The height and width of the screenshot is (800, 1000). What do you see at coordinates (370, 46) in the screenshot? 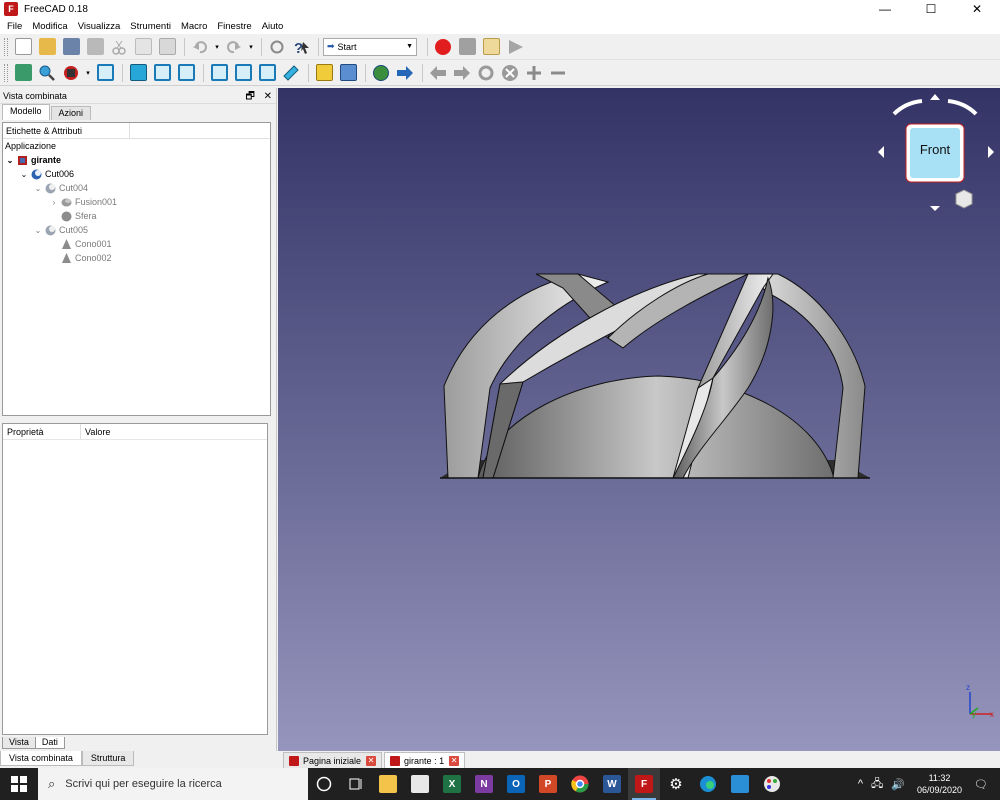
I see `workbench-selector: ➡ Start ▼` at bounding box center [370, 46].